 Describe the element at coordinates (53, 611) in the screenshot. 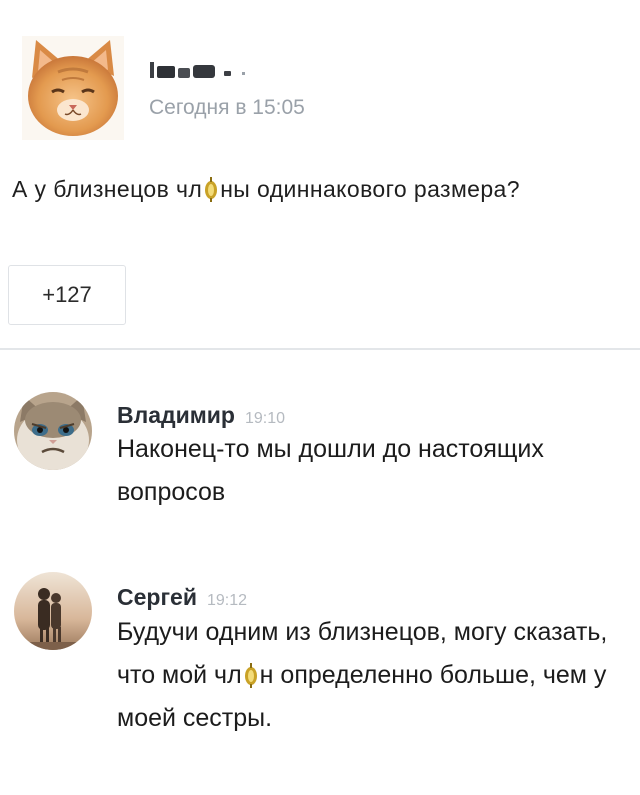

I see `couple-photo-avatar-icon` at that location.